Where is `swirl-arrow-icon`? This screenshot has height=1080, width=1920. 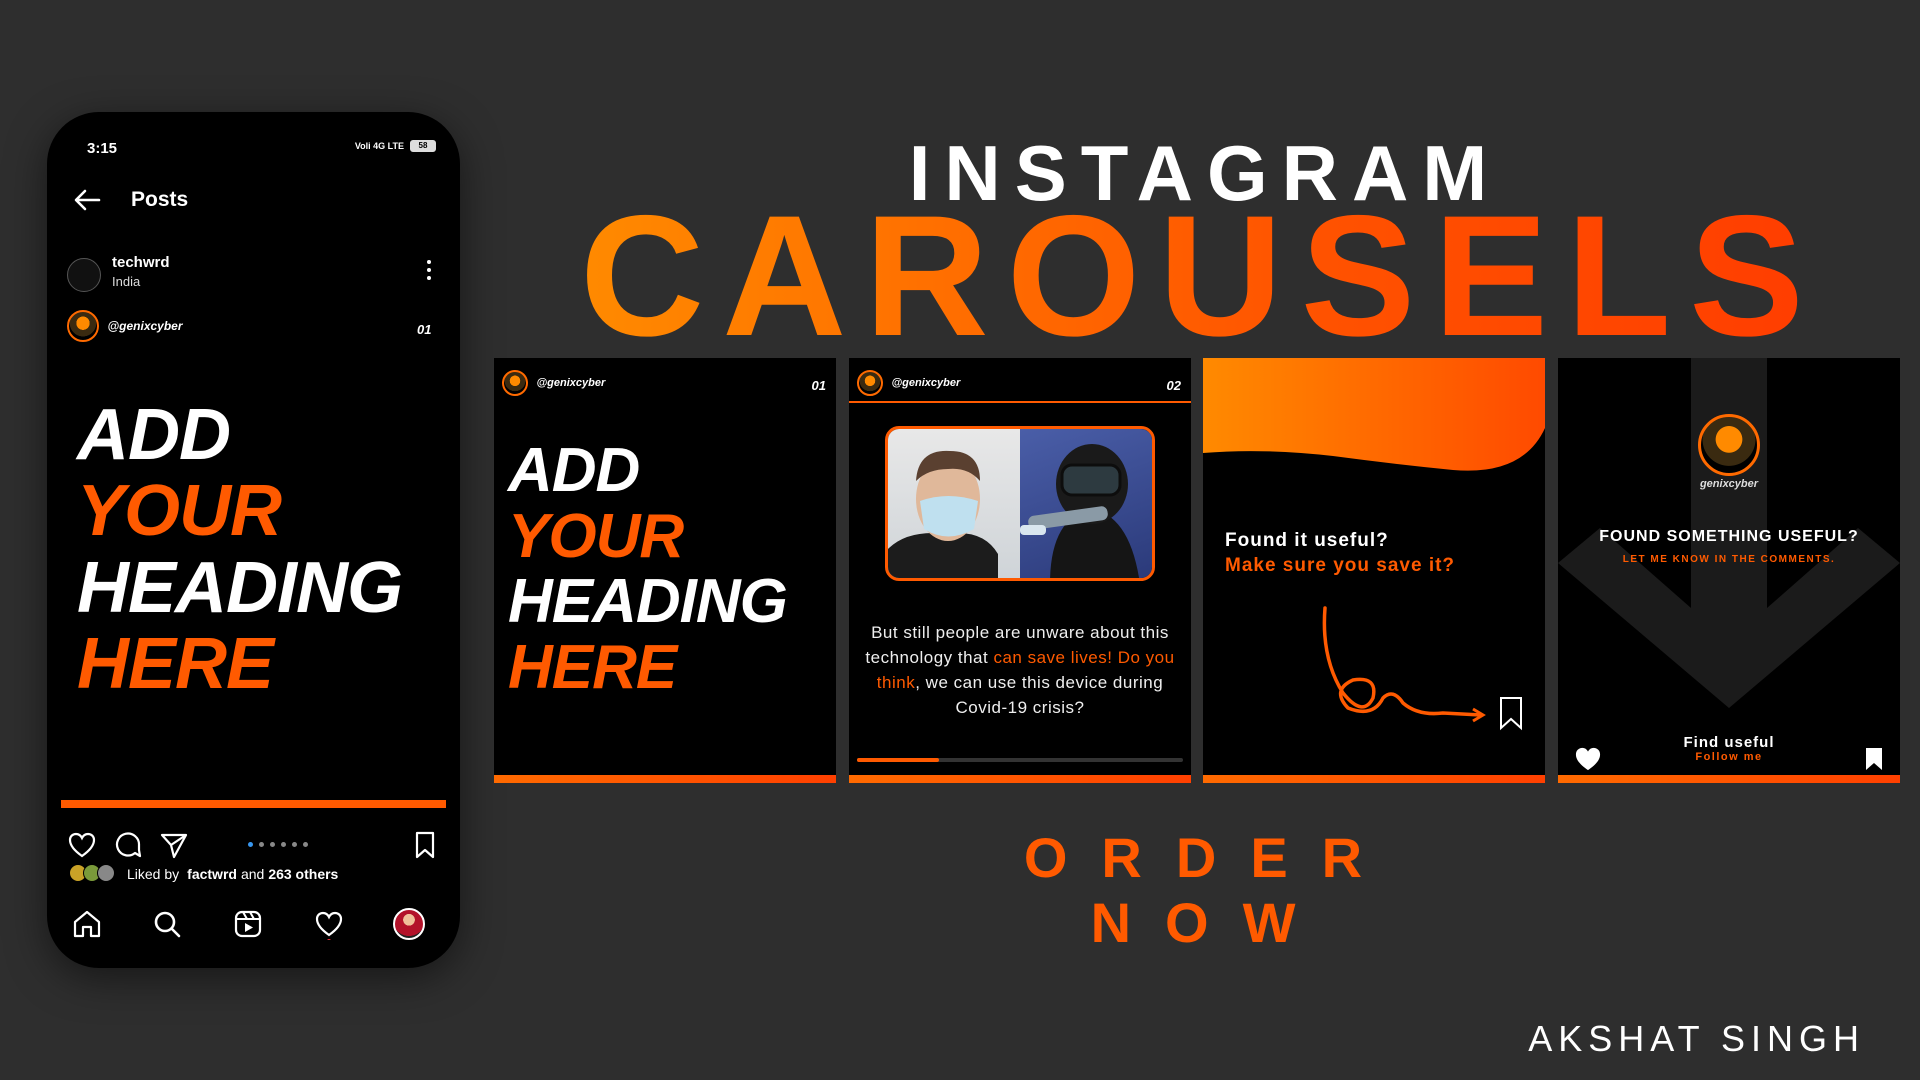 swirl-arrow-icon is located at coordinates (1422, 668).